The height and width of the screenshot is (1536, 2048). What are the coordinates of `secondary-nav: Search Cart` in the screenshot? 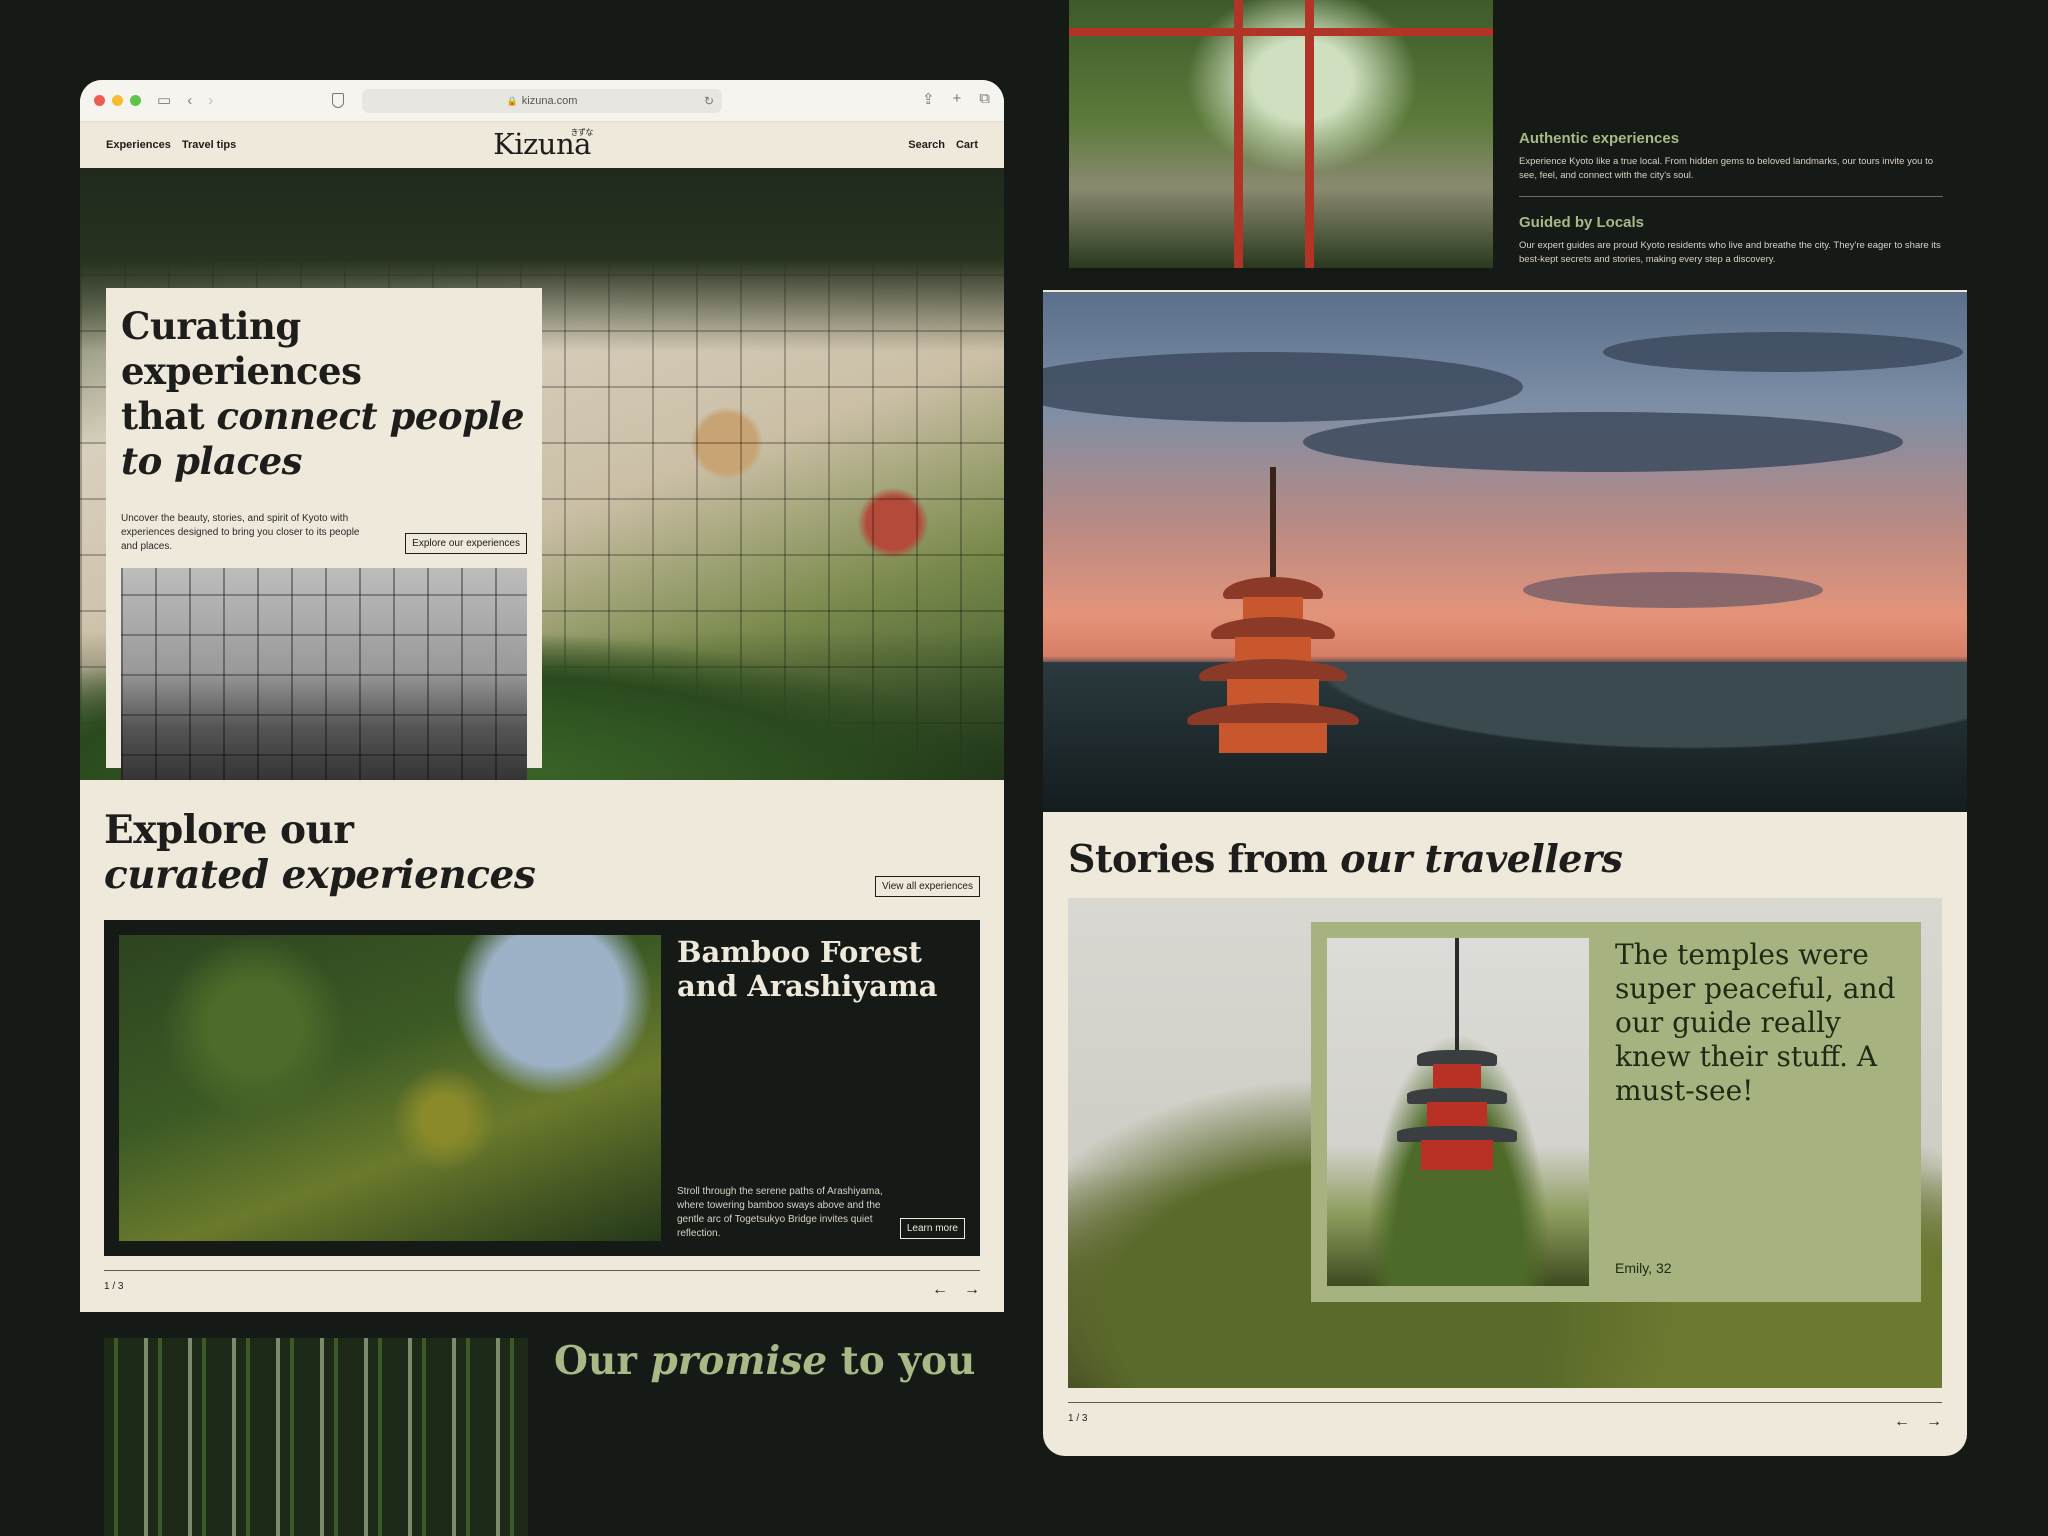 It's located at (943, 145).